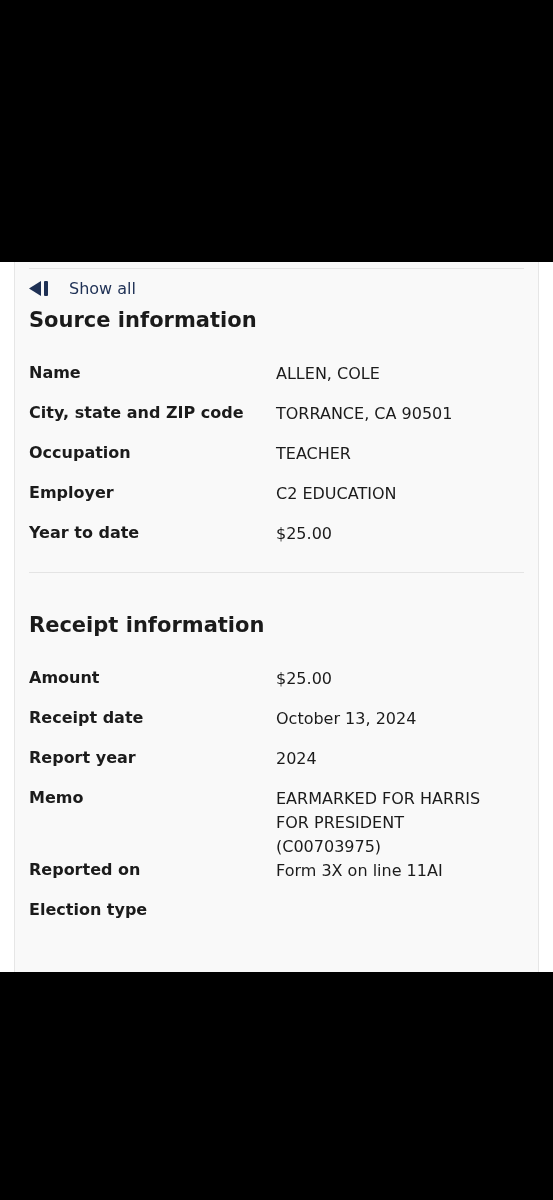  What do you see at coordinates (347, 719) in the screenshot?
I see `field-value: October 13, 2024` at bounding box center [347, 719].